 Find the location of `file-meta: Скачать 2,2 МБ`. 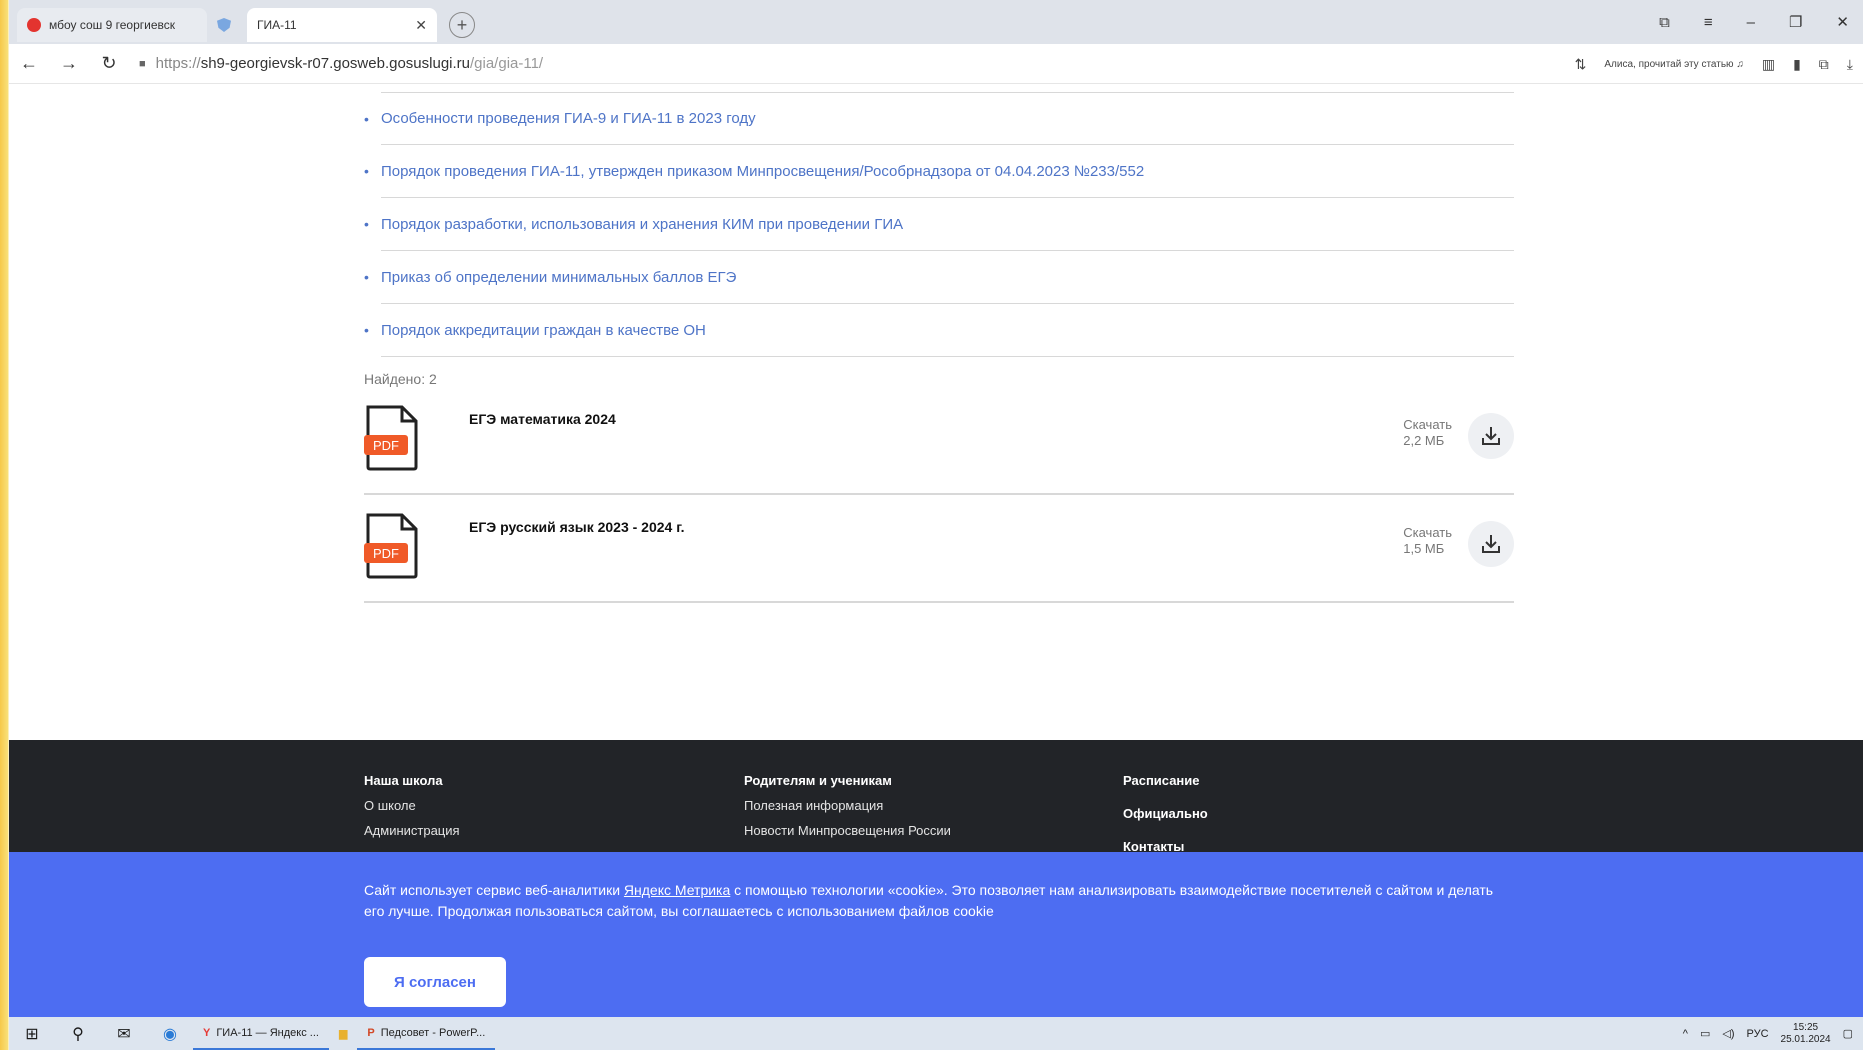

file-meta: Скачать 2,2 МБ is located at coordinates (1427, 433).